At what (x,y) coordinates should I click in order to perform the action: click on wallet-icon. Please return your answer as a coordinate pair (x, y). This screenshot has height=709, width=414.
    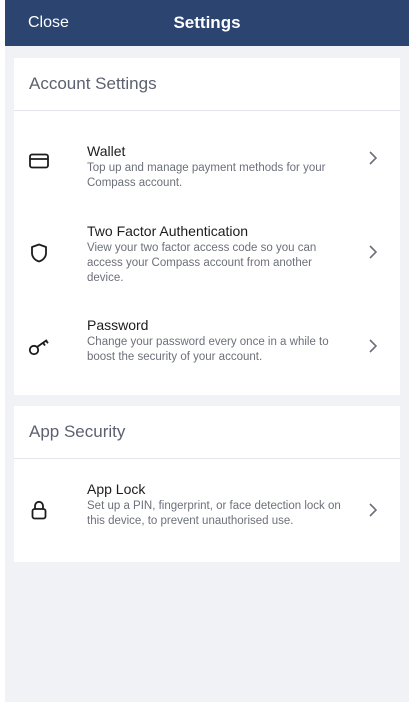
    Looking at the image, I should click on (39, 161).